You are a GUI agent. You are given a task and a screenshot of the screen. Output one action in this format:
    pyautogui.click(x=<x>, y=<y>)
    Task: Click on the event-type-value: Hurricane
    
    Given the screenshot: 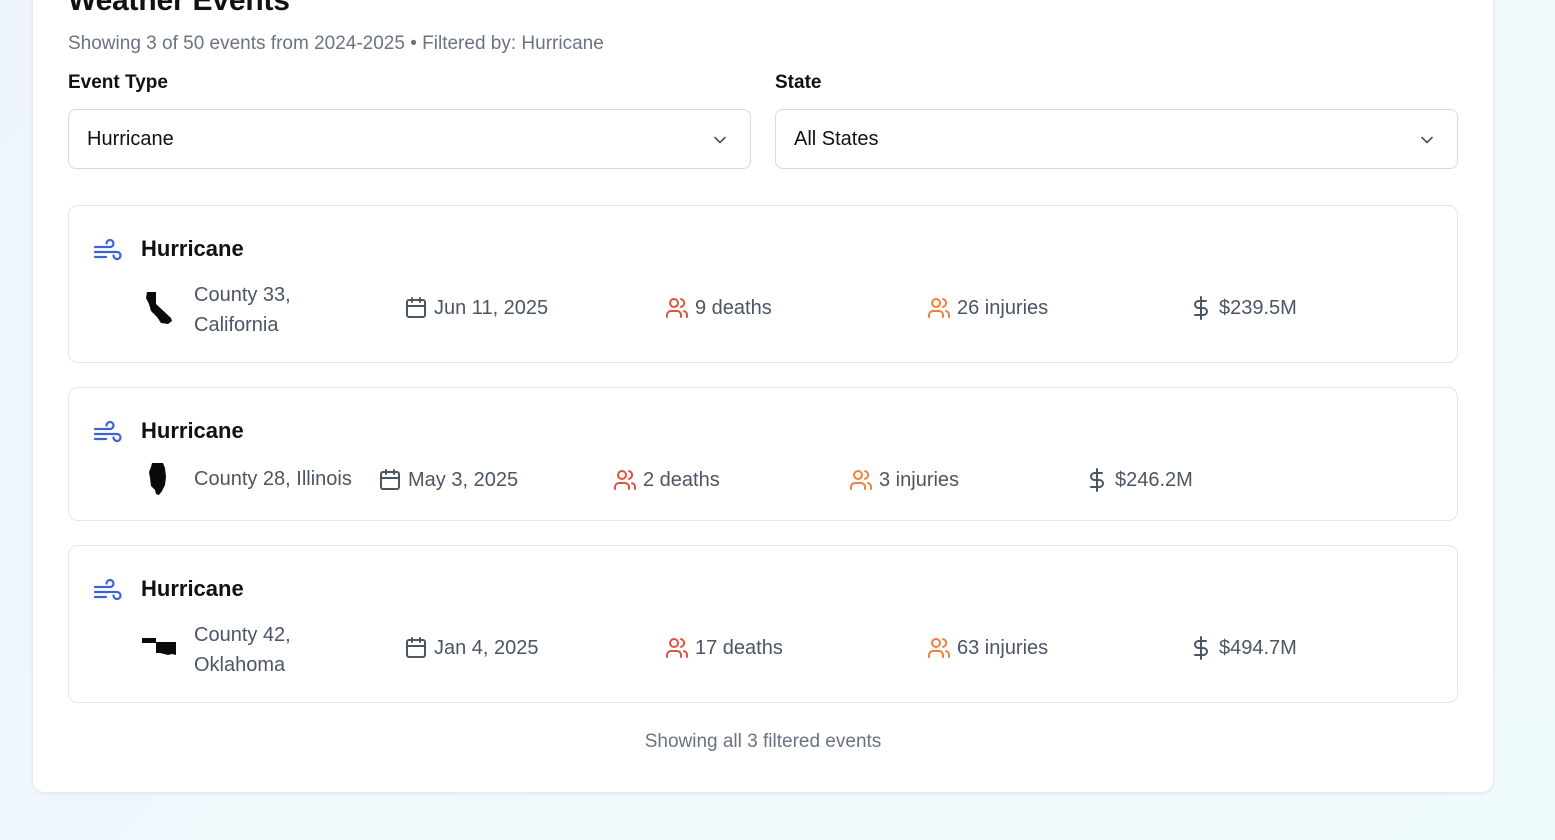 What is the action you would take?
    pyautogui.click(x=130, y=138)
    